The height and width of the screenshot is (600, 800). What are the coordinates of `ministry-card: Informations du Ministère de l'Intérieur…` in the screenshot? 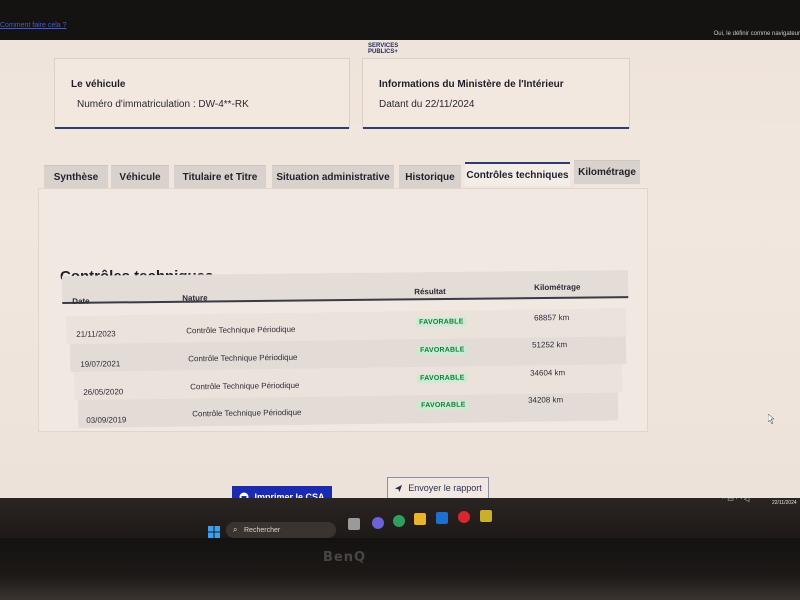 It's located at (496, 93).